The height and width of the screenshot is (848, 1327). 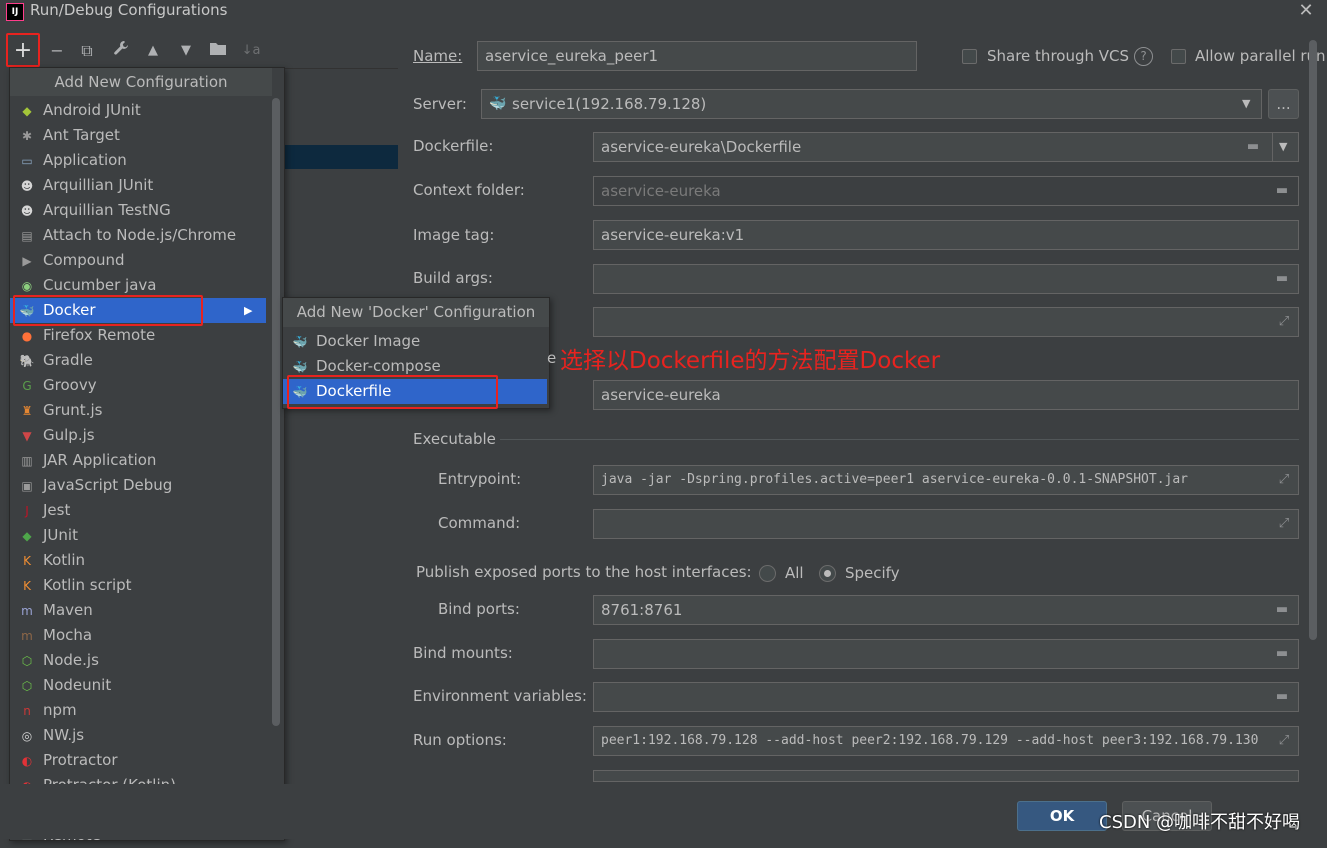 I want to click on tree-selected-row, so click(x=341, y=157).